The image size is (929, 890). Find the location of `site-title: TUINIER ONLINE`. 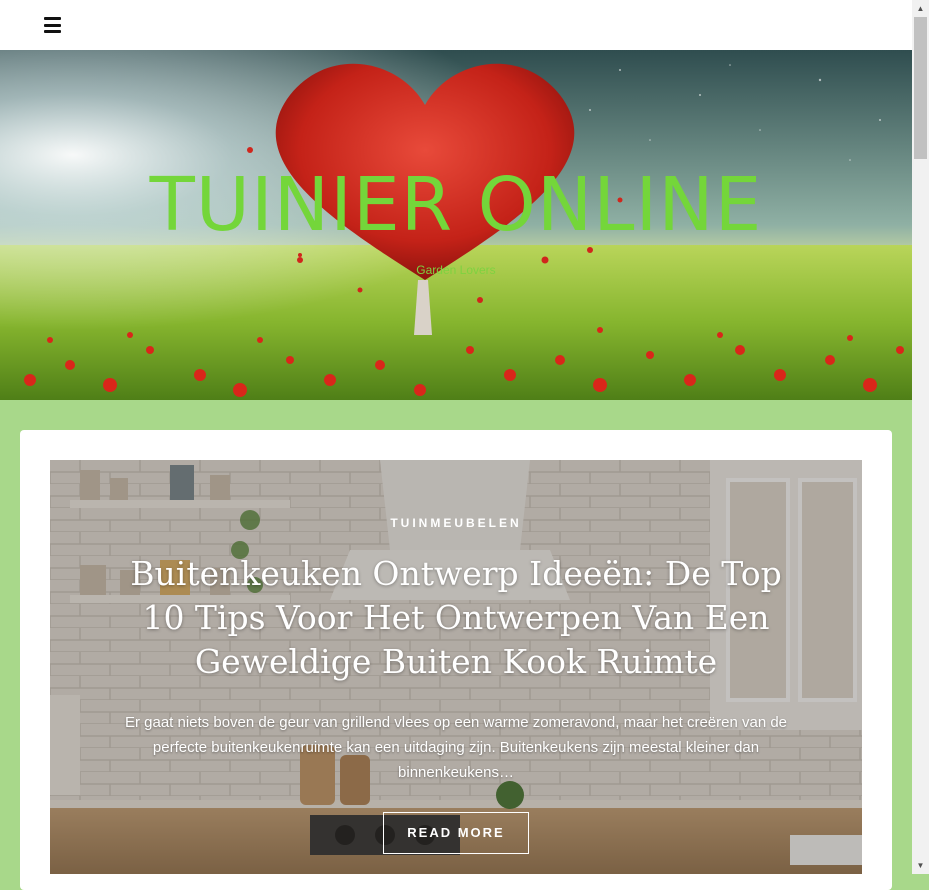

site-title: TUINIER ONLINE is located at coordinates (456, 205).